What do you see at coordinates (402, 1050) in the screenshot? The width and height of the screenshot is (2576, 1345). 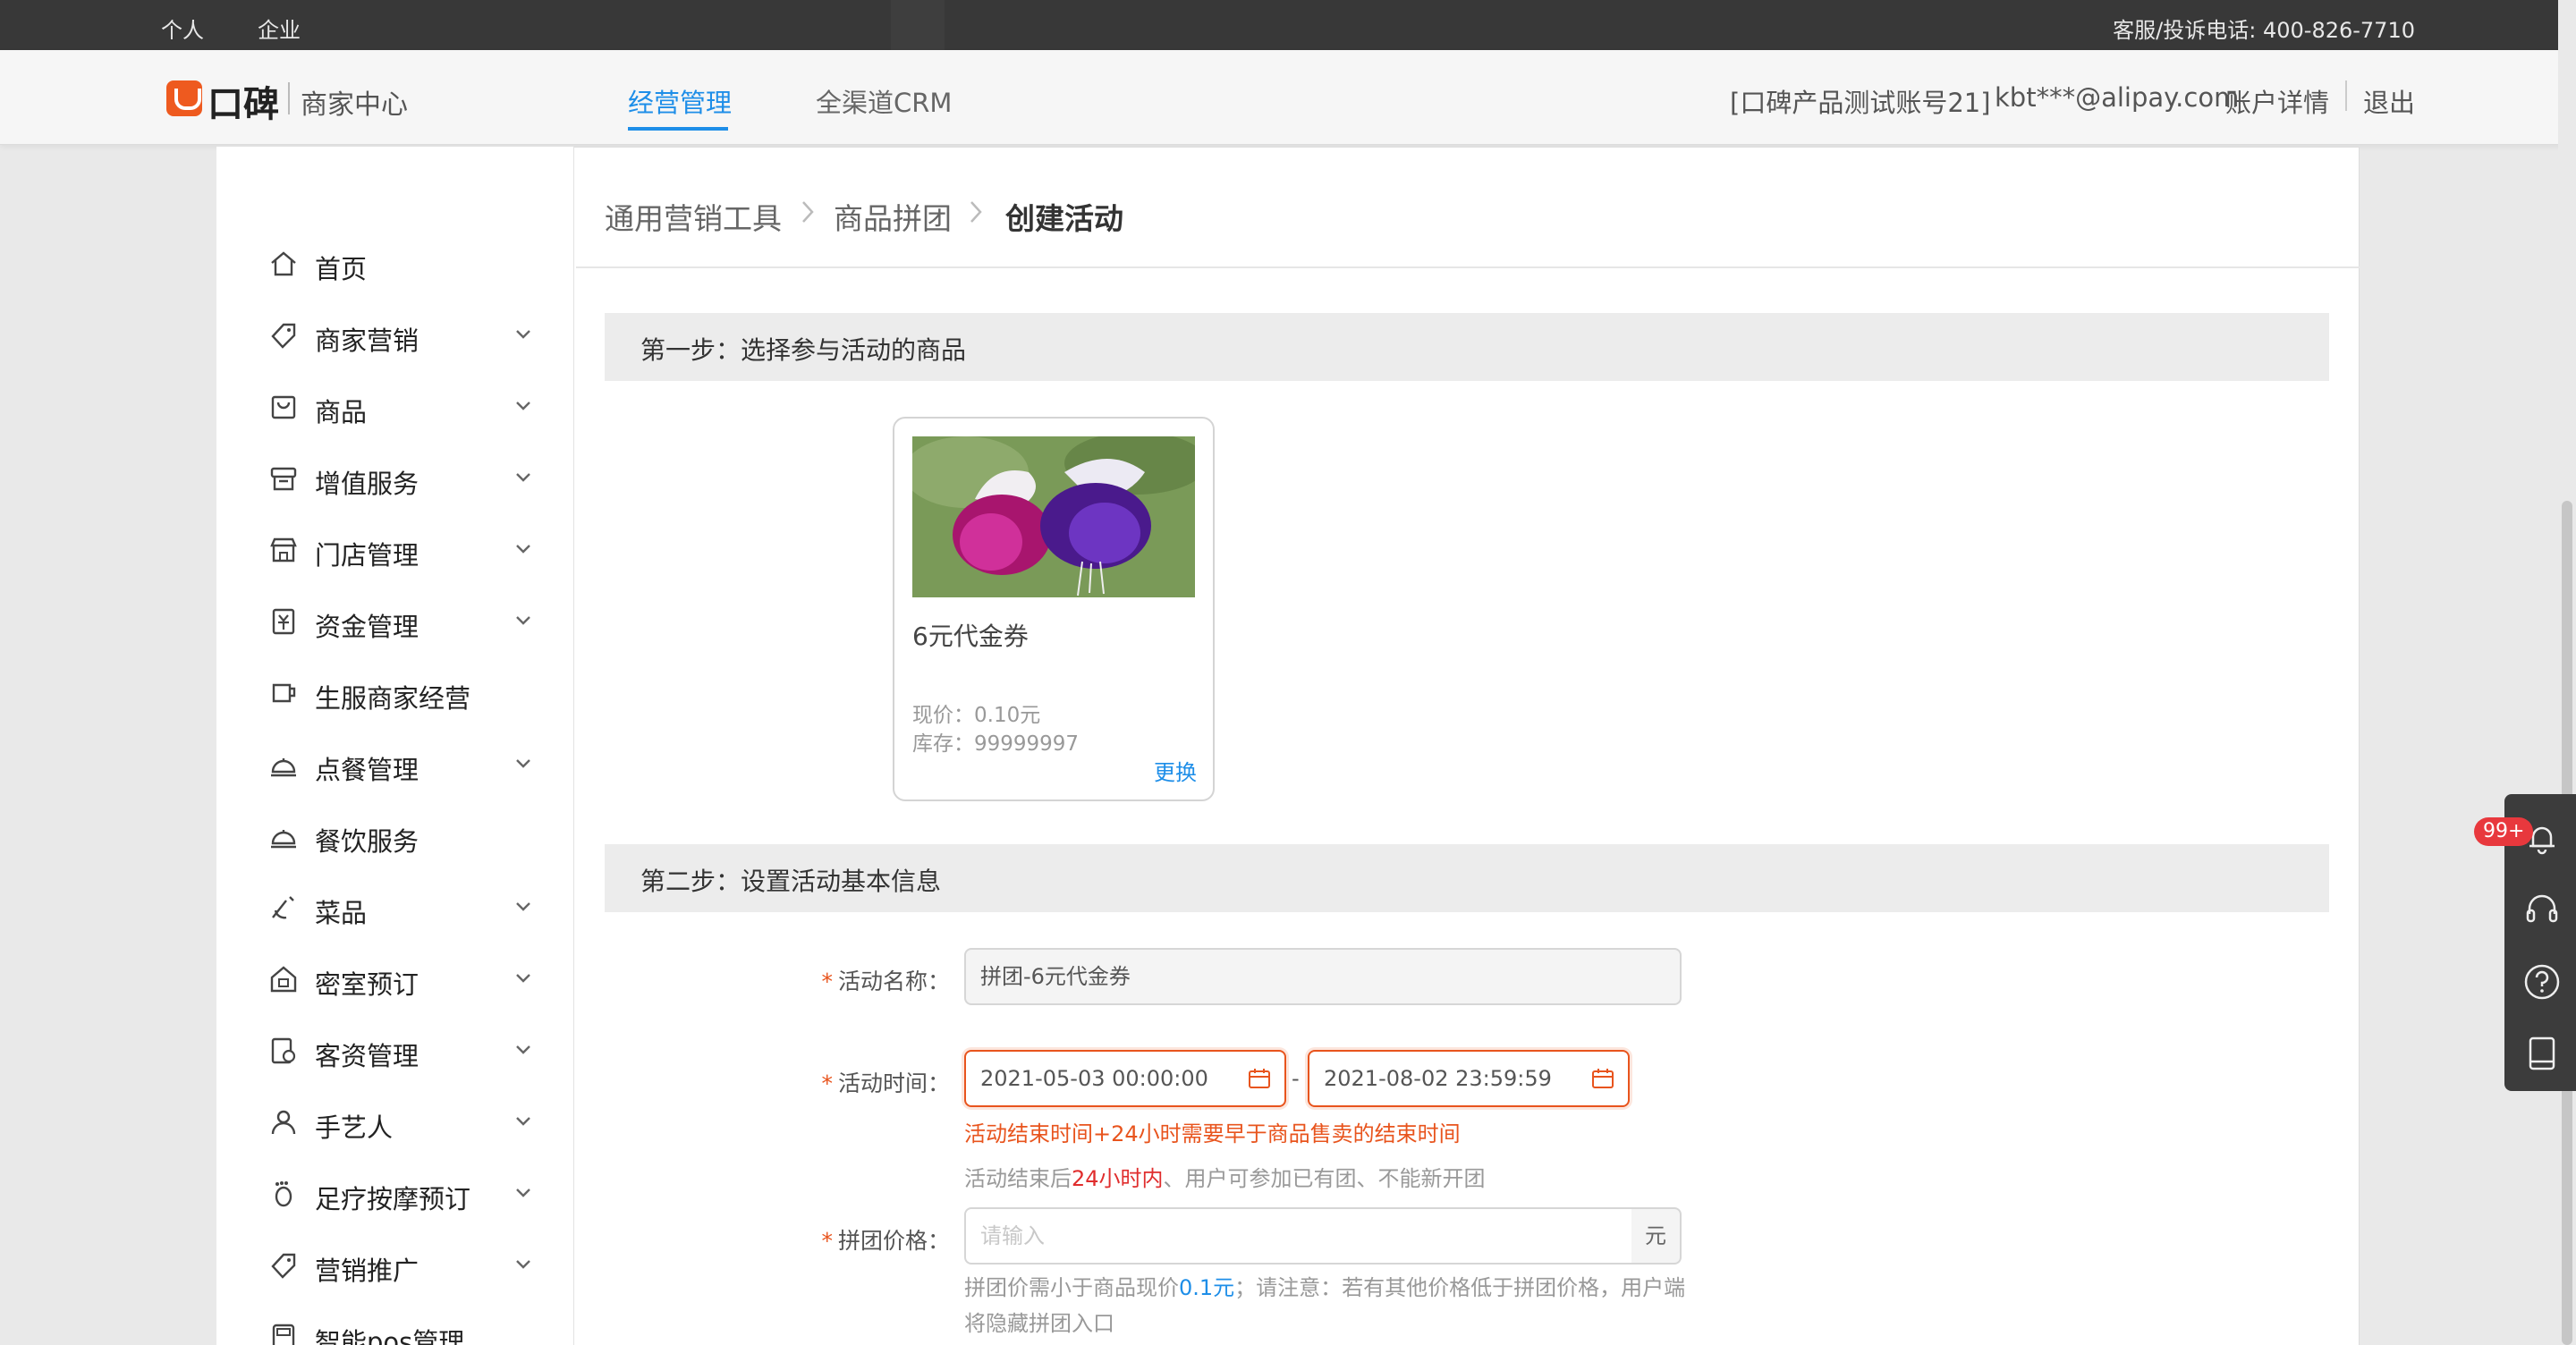 I see `sidebar-item: 客资管理` at bounding box center [402, 1050].